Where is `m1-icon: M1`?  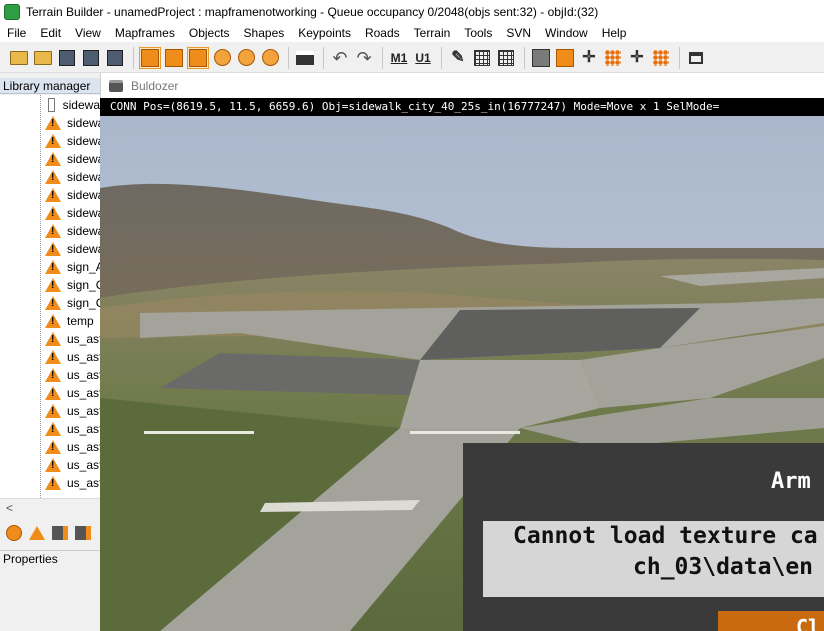 m1-icon: M1 is located at coordinates (399, 58).